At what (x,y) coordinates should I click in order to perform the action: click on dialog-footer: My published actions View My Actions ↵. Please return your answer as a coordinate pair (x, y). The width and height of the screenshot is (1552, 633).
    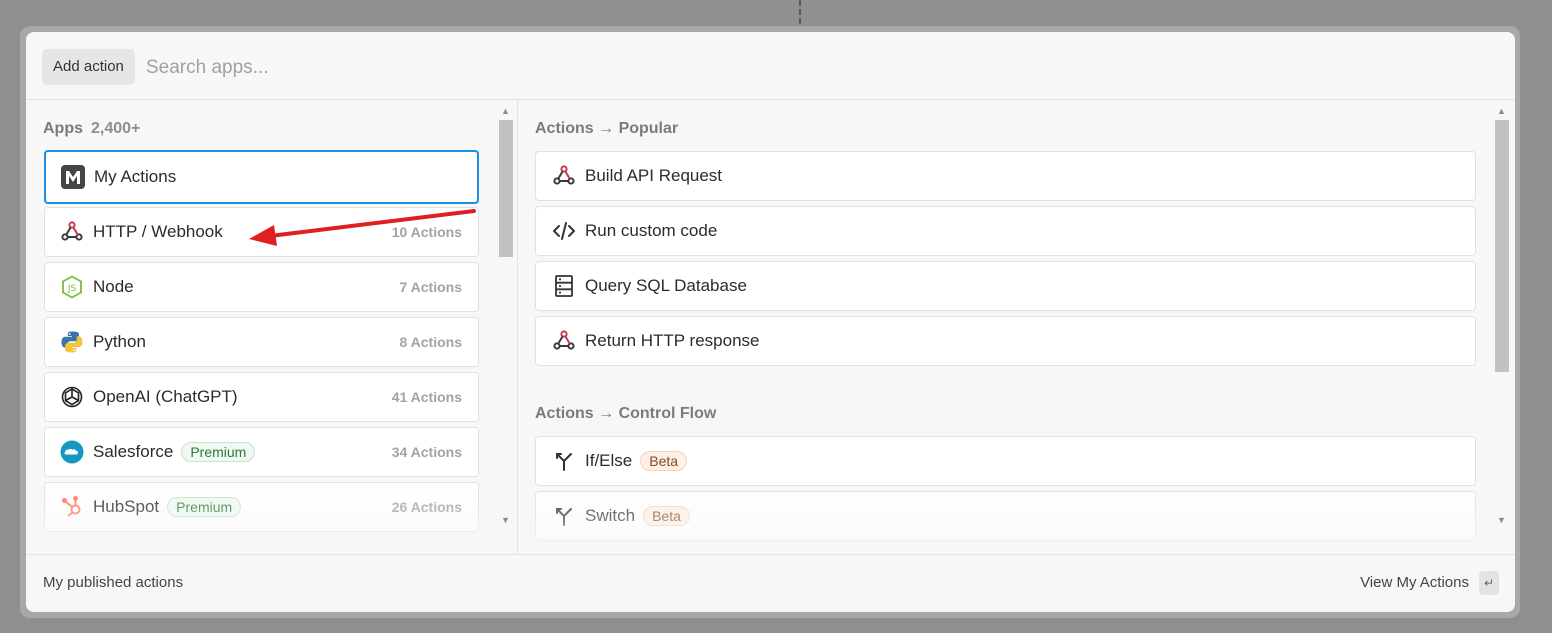
    Looking at the image, I should click on (770, 583).